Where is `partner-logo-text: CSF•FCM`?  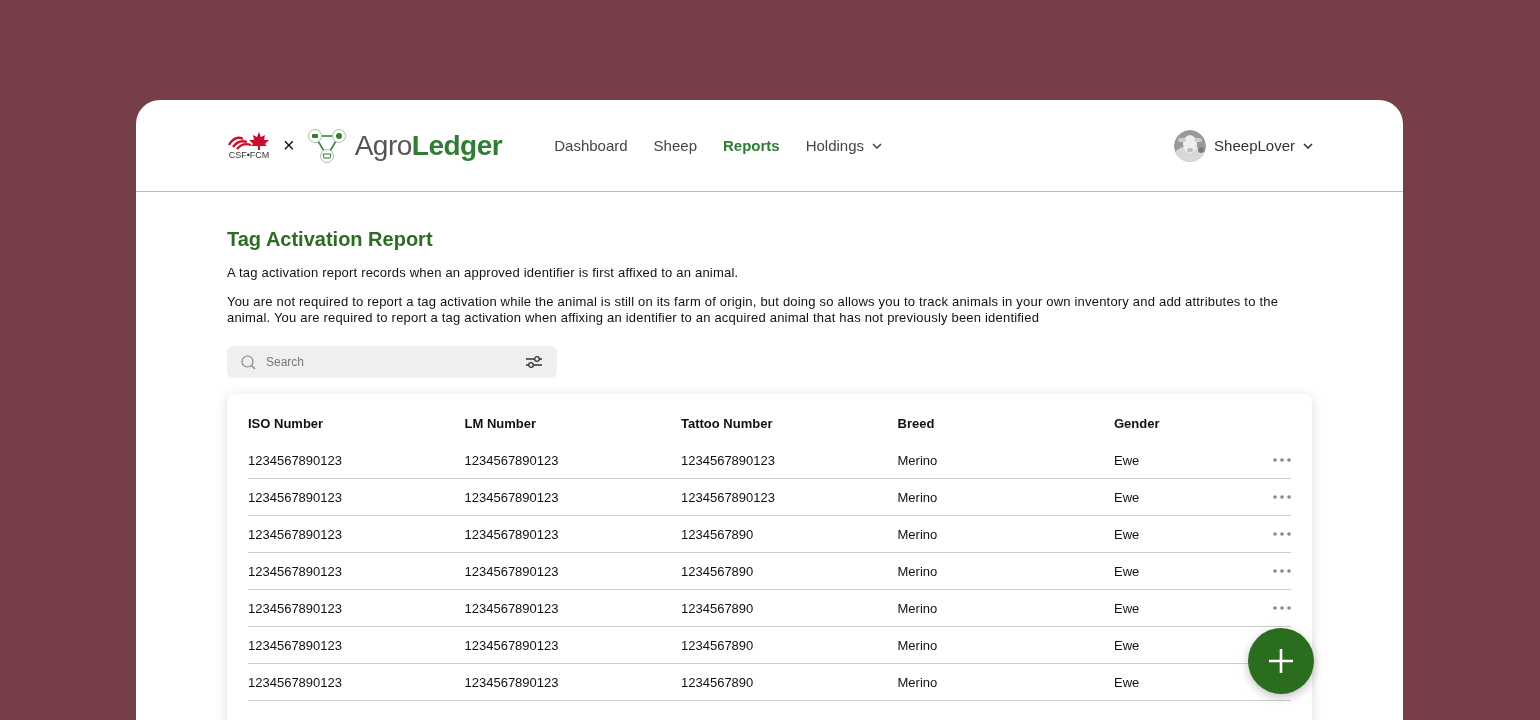 partner-logo-text: CSF•FCM is located at coordinates (249, 155).